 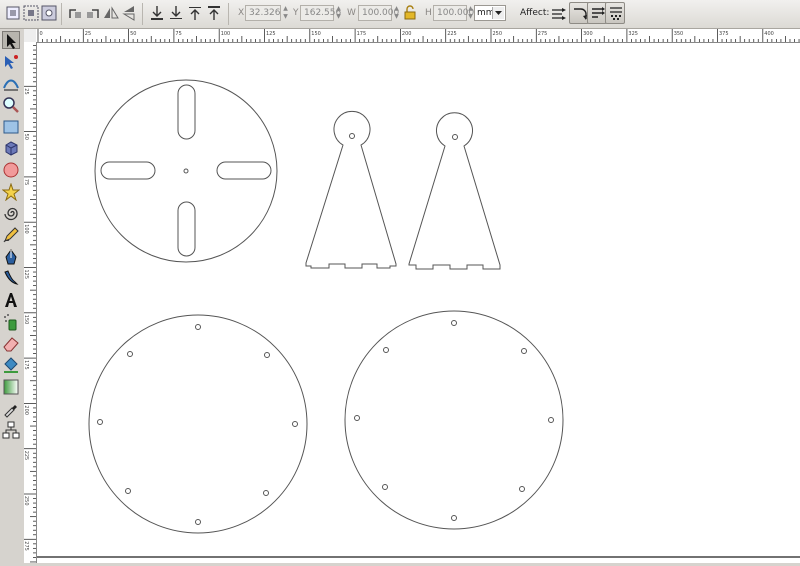 What do you see at coordinates (186, 171) in the screenshot?
I see `slotted-disc` at bounding box center [186, 171].